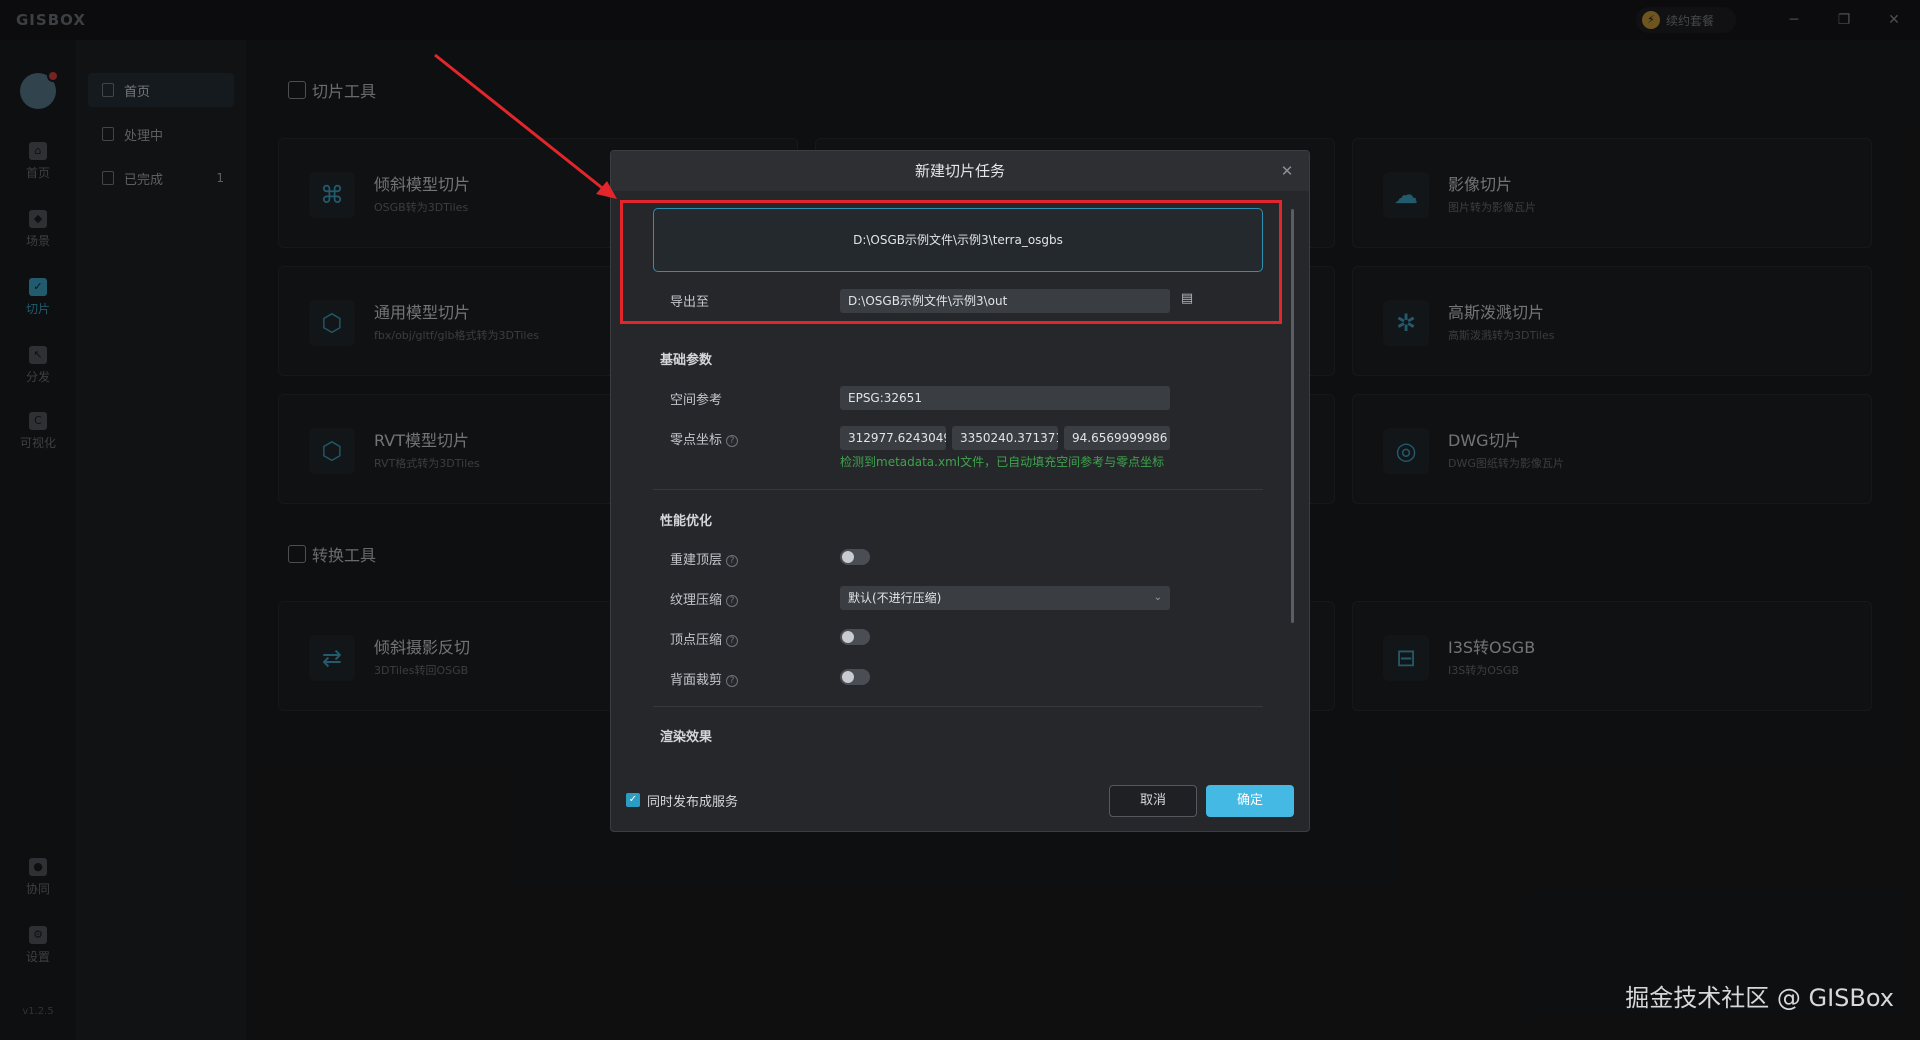  I want to click on vertex-compress-row: 顶点压缩?, so click(704, 638).